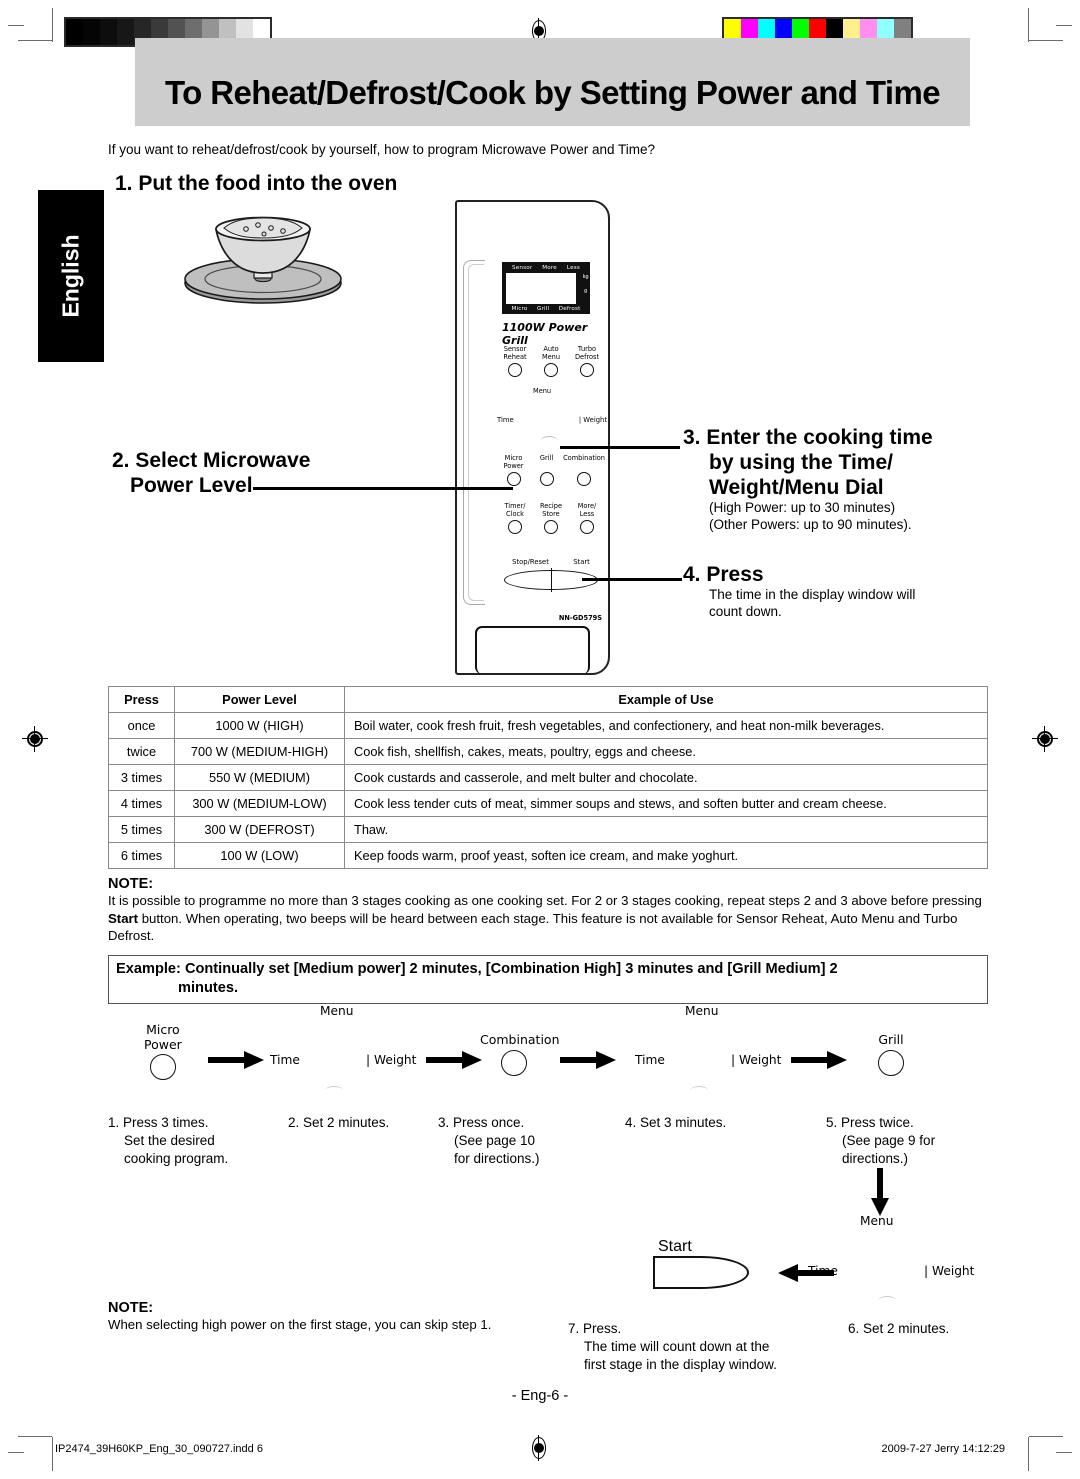 This screenshot has height=1479, width=1080. Describe the element at coordinates (176, 1158) in the screenshot. I see `flow-caption-1-line-3: cooking program.` at that location.